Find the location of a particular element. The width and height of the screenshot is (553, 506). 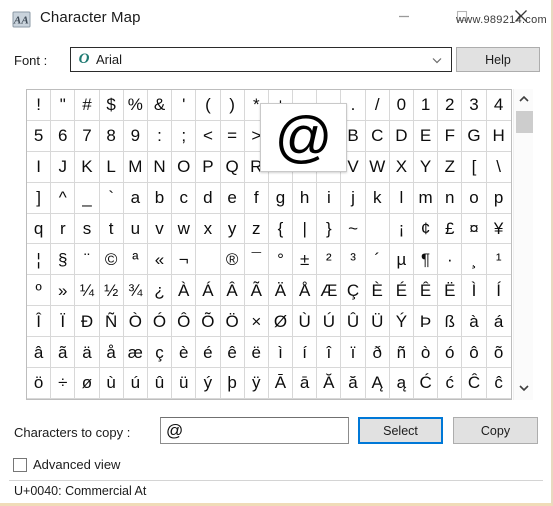

character-cell: Ú is located at coordinates (329, 322).